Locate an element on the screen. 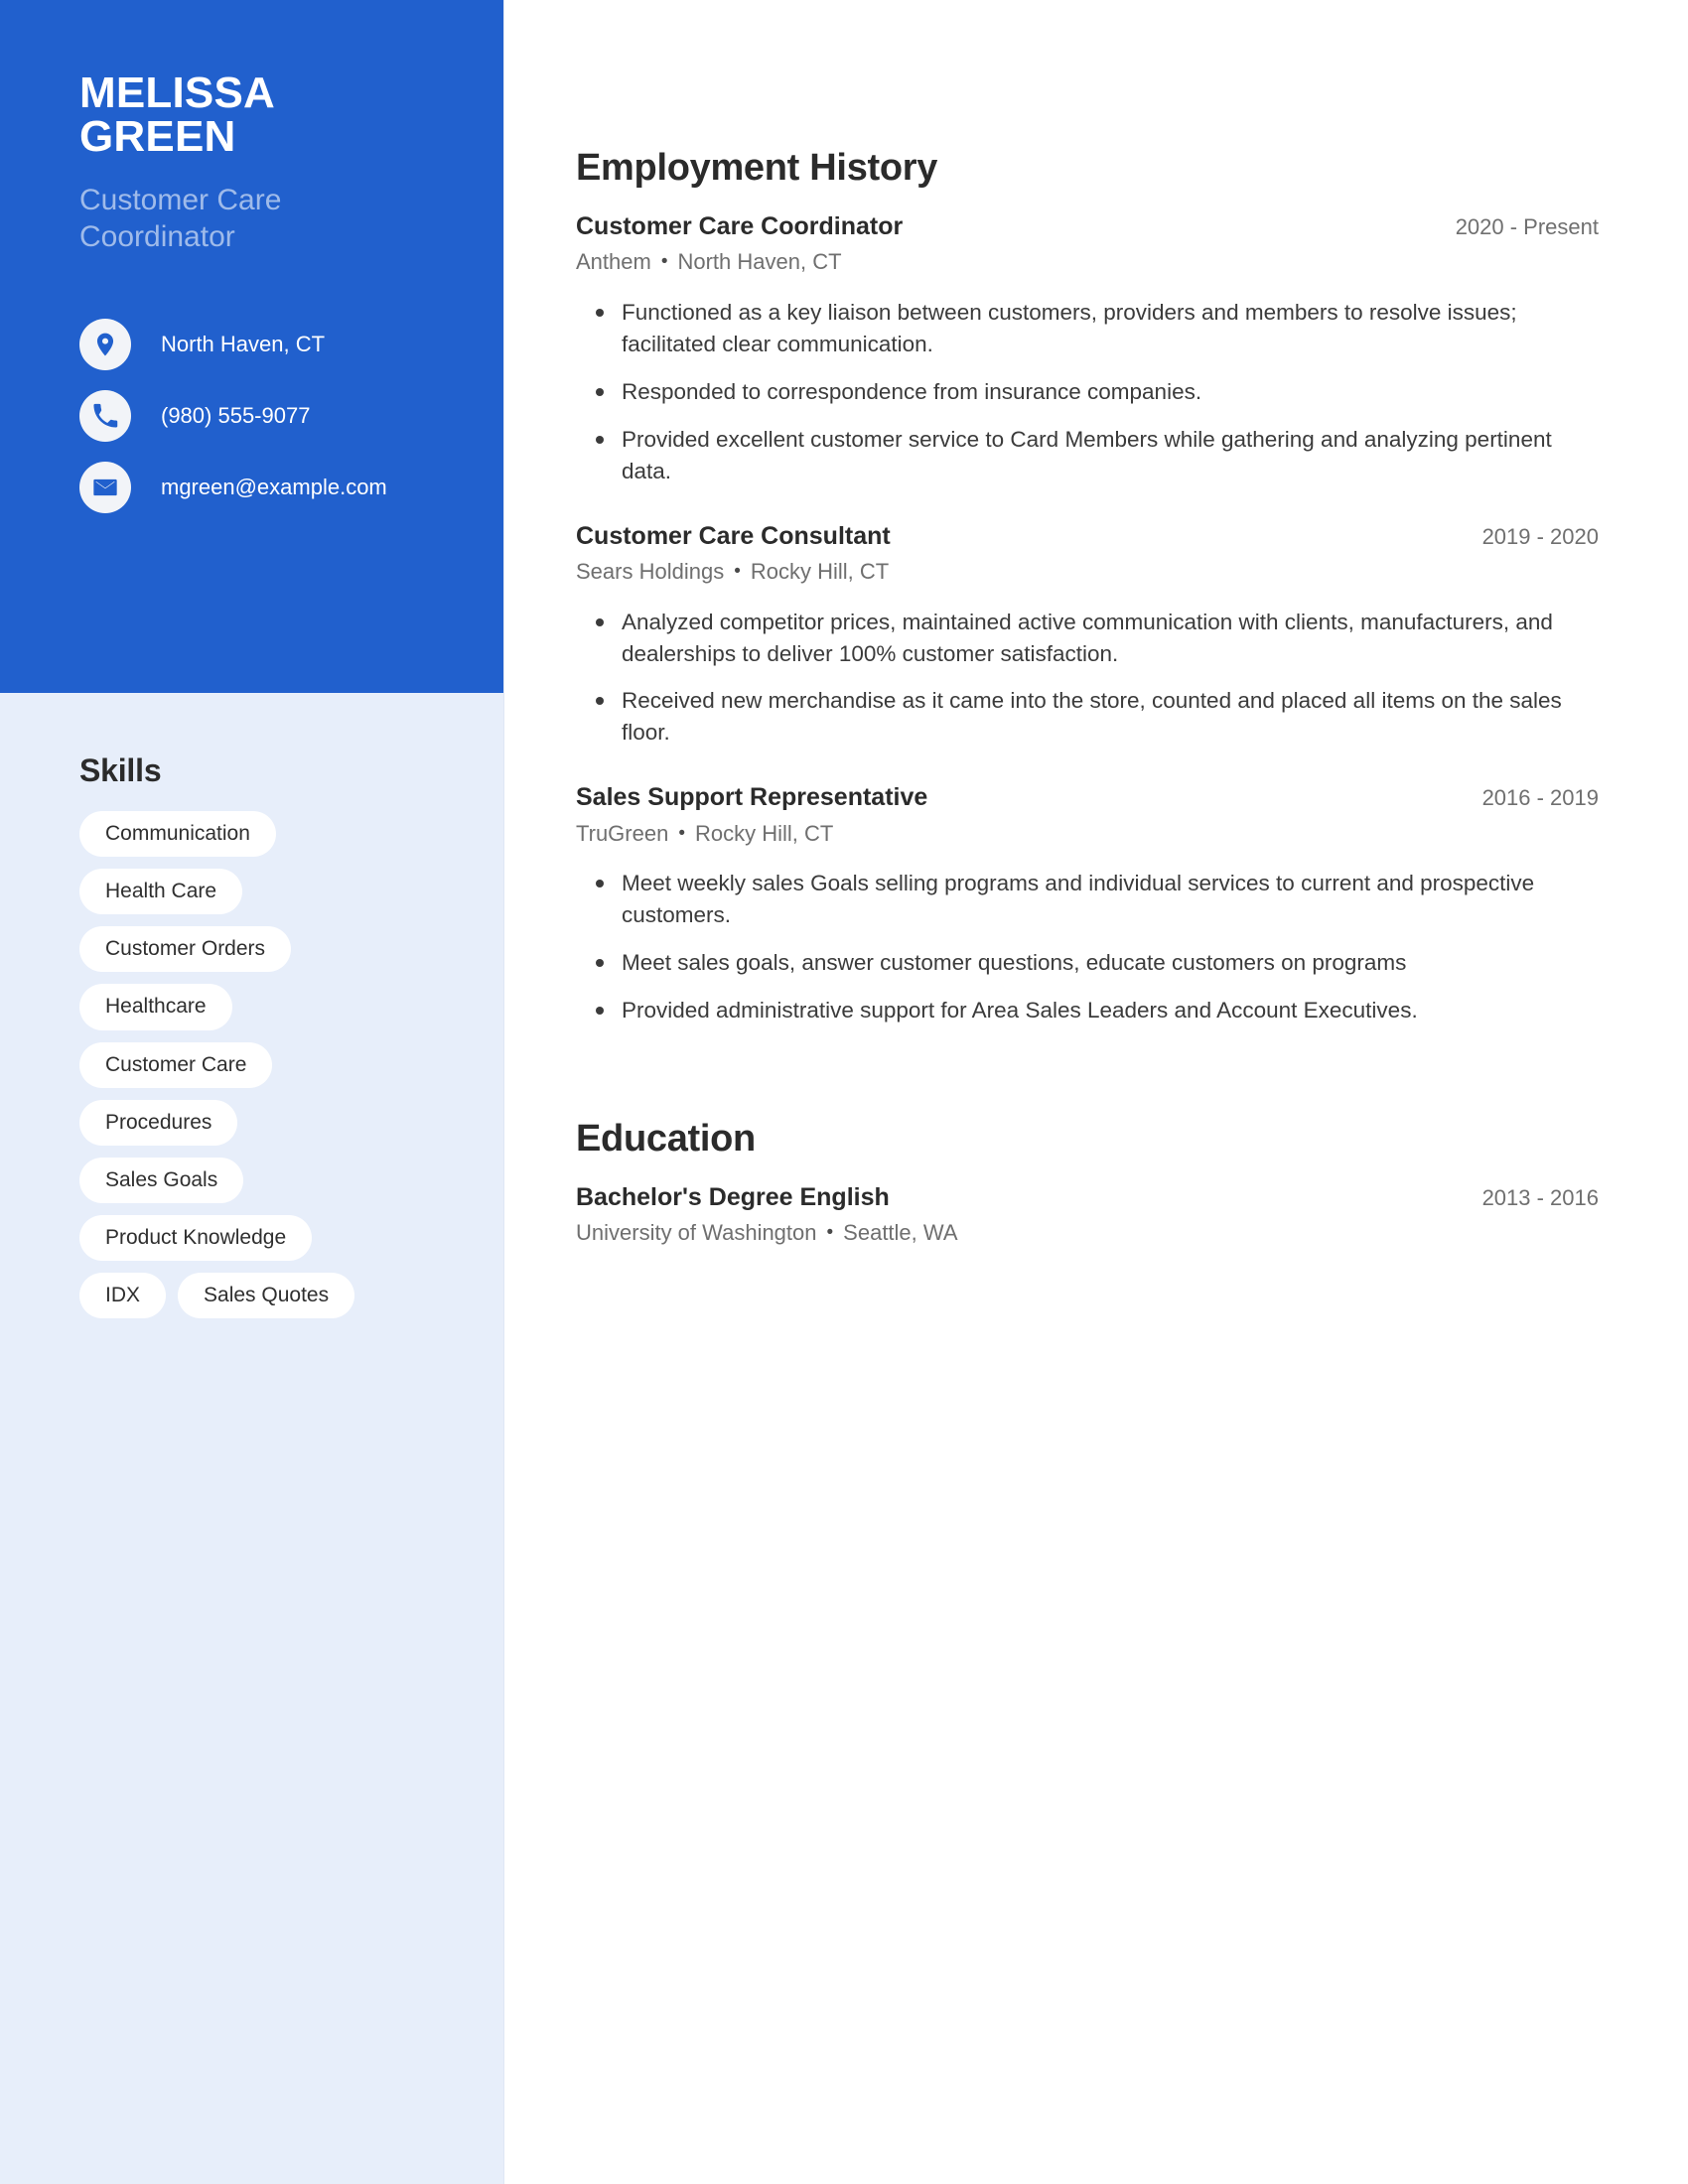  page-title: MELISSA GREEN is located at coordinates (256, 115).